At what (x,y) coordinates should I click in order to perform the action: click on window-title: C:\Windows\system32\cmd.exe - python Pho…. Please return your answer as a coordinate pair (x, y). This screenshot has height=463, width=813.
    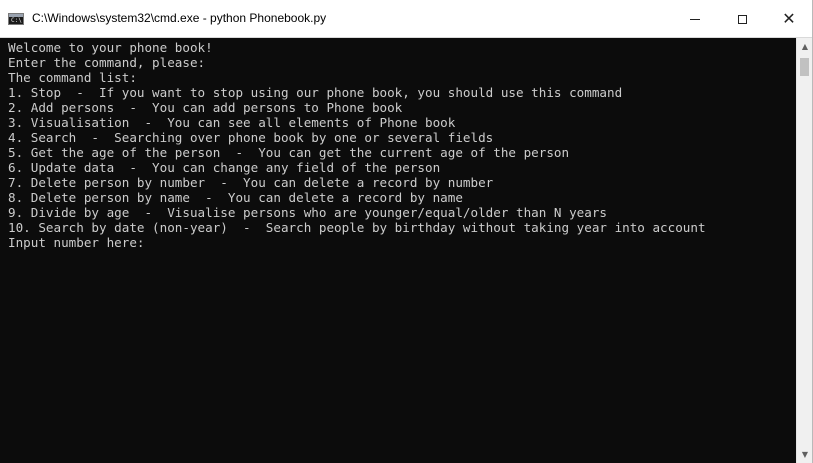
    Looking at the image, I should click on (179, 18).